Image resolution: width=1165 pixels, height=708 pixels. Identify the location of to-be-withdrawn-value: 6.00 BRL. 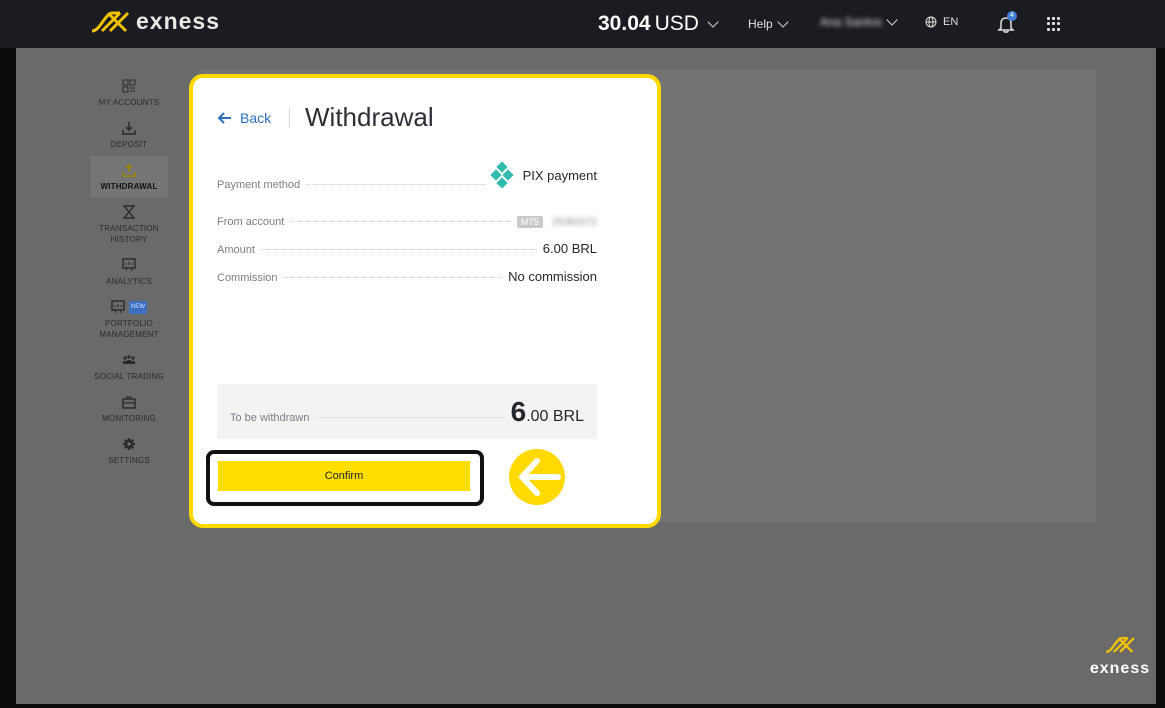
(547, 412).